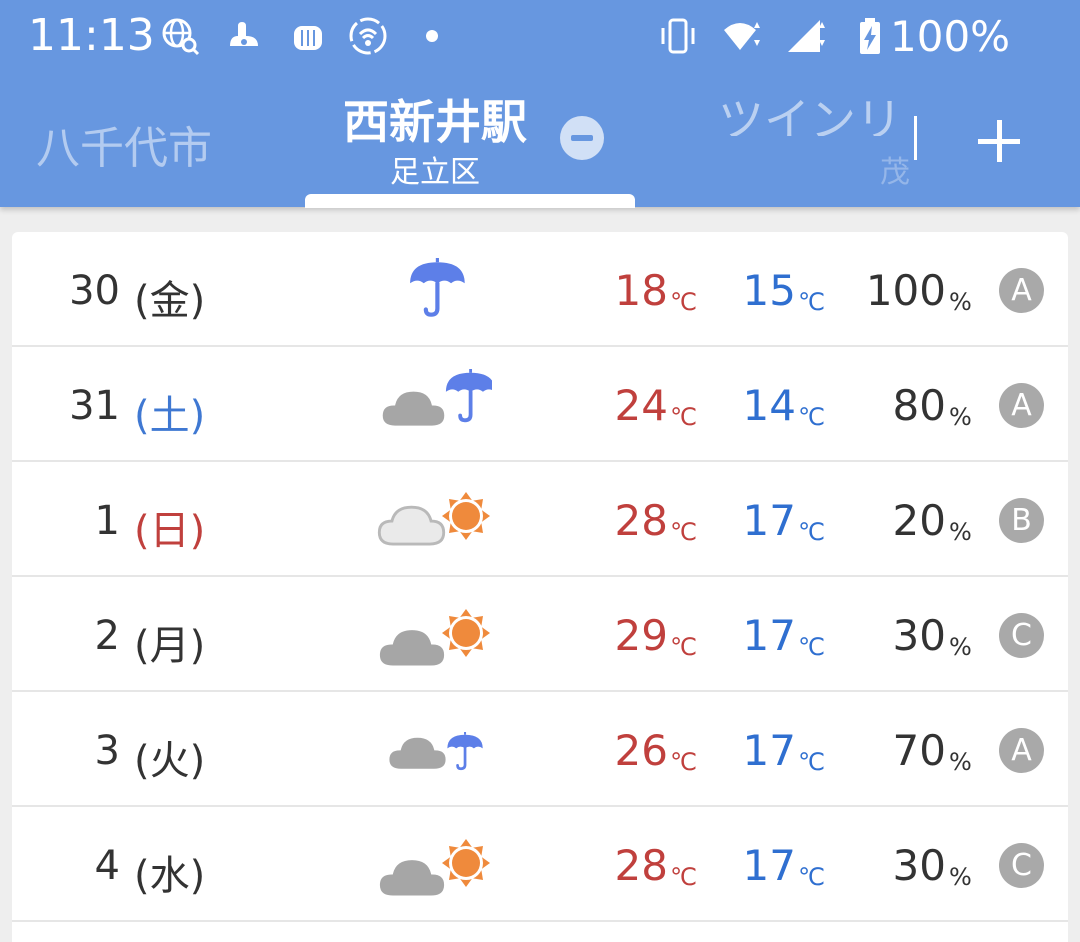 This screenshot has width=1080, height=942. I want to click on forecast-high-temp: 26, so click(641, 750).